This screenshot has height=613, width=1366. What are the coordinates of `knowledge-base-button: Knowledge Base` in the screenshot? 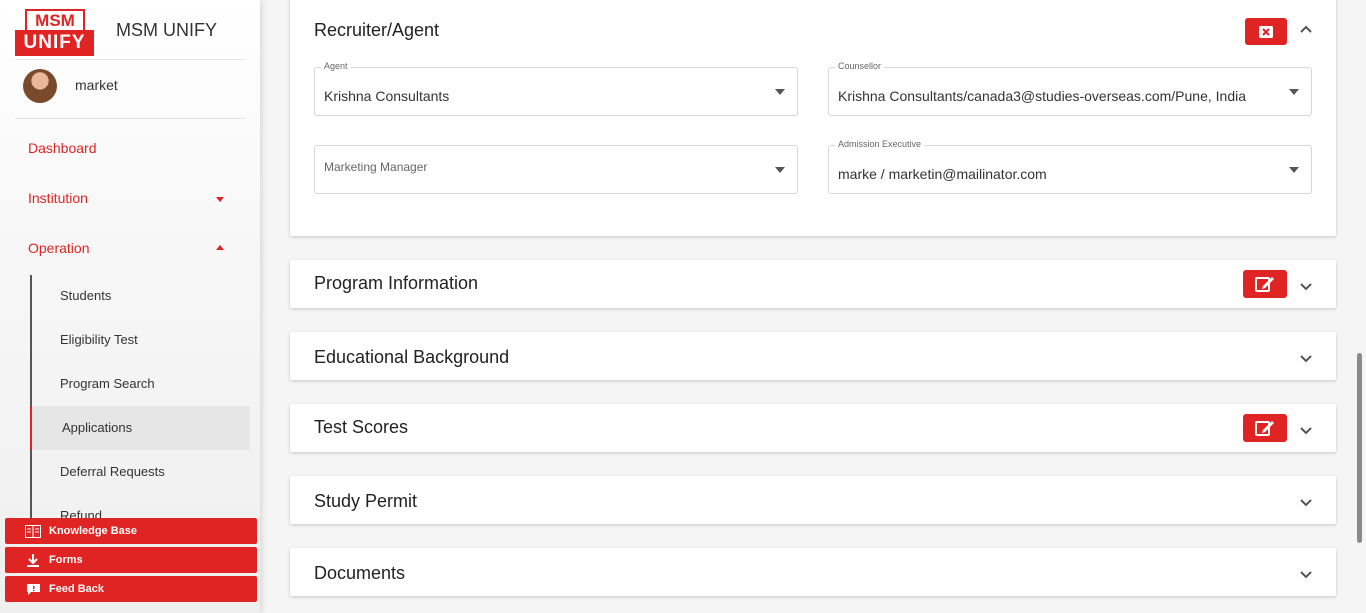 It's located at (131, 531).